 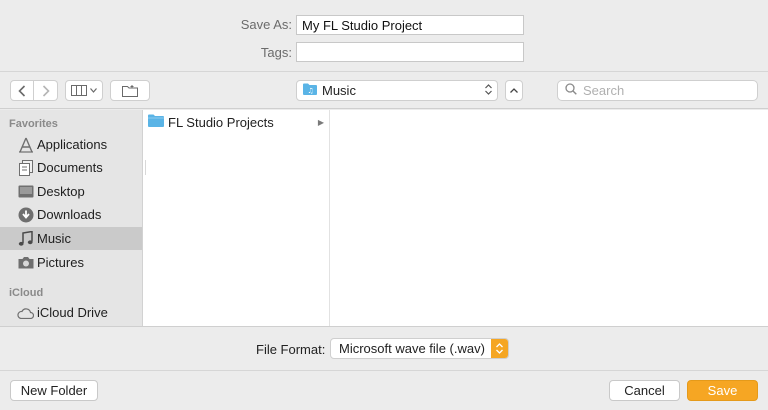 I want to click on cancel-button: Cancel, so click(x=644, y=390).